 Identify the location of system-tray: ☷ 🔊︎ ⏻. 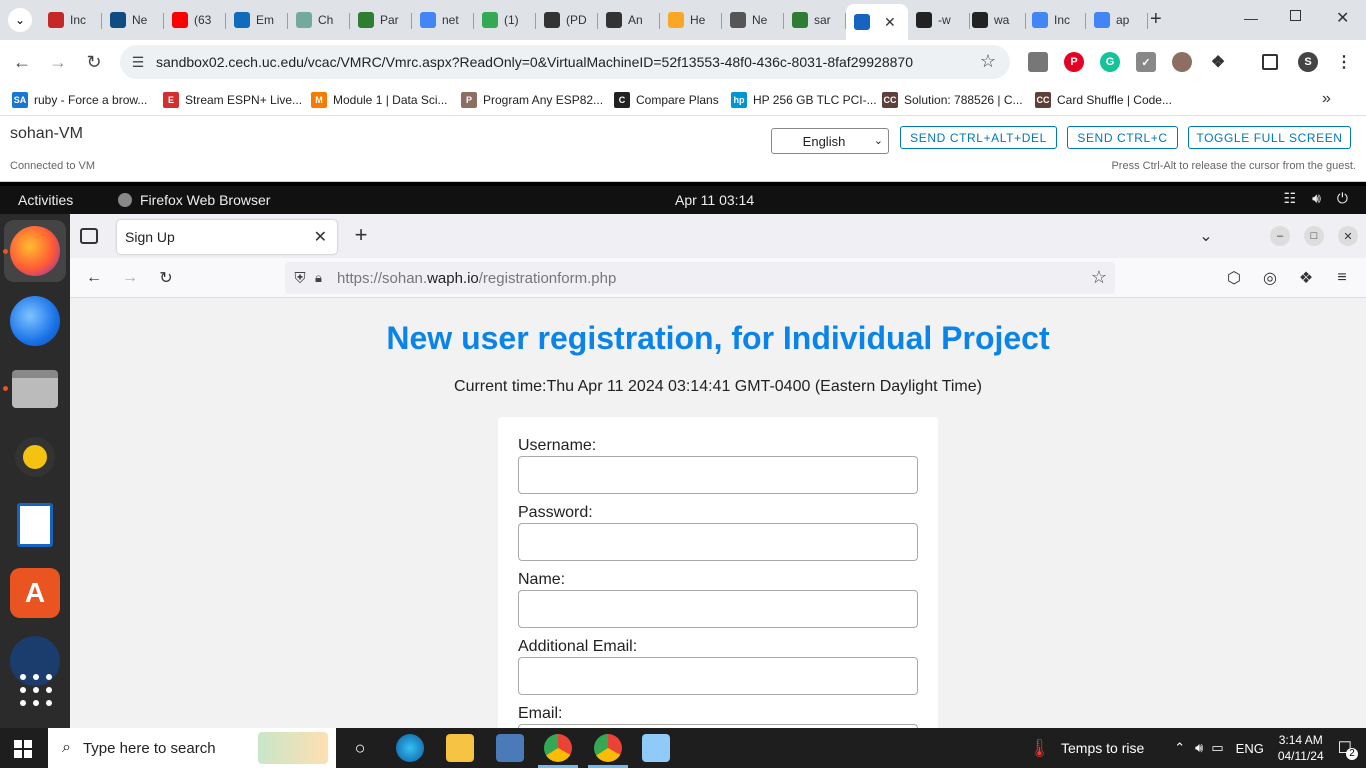
(1316, 198).